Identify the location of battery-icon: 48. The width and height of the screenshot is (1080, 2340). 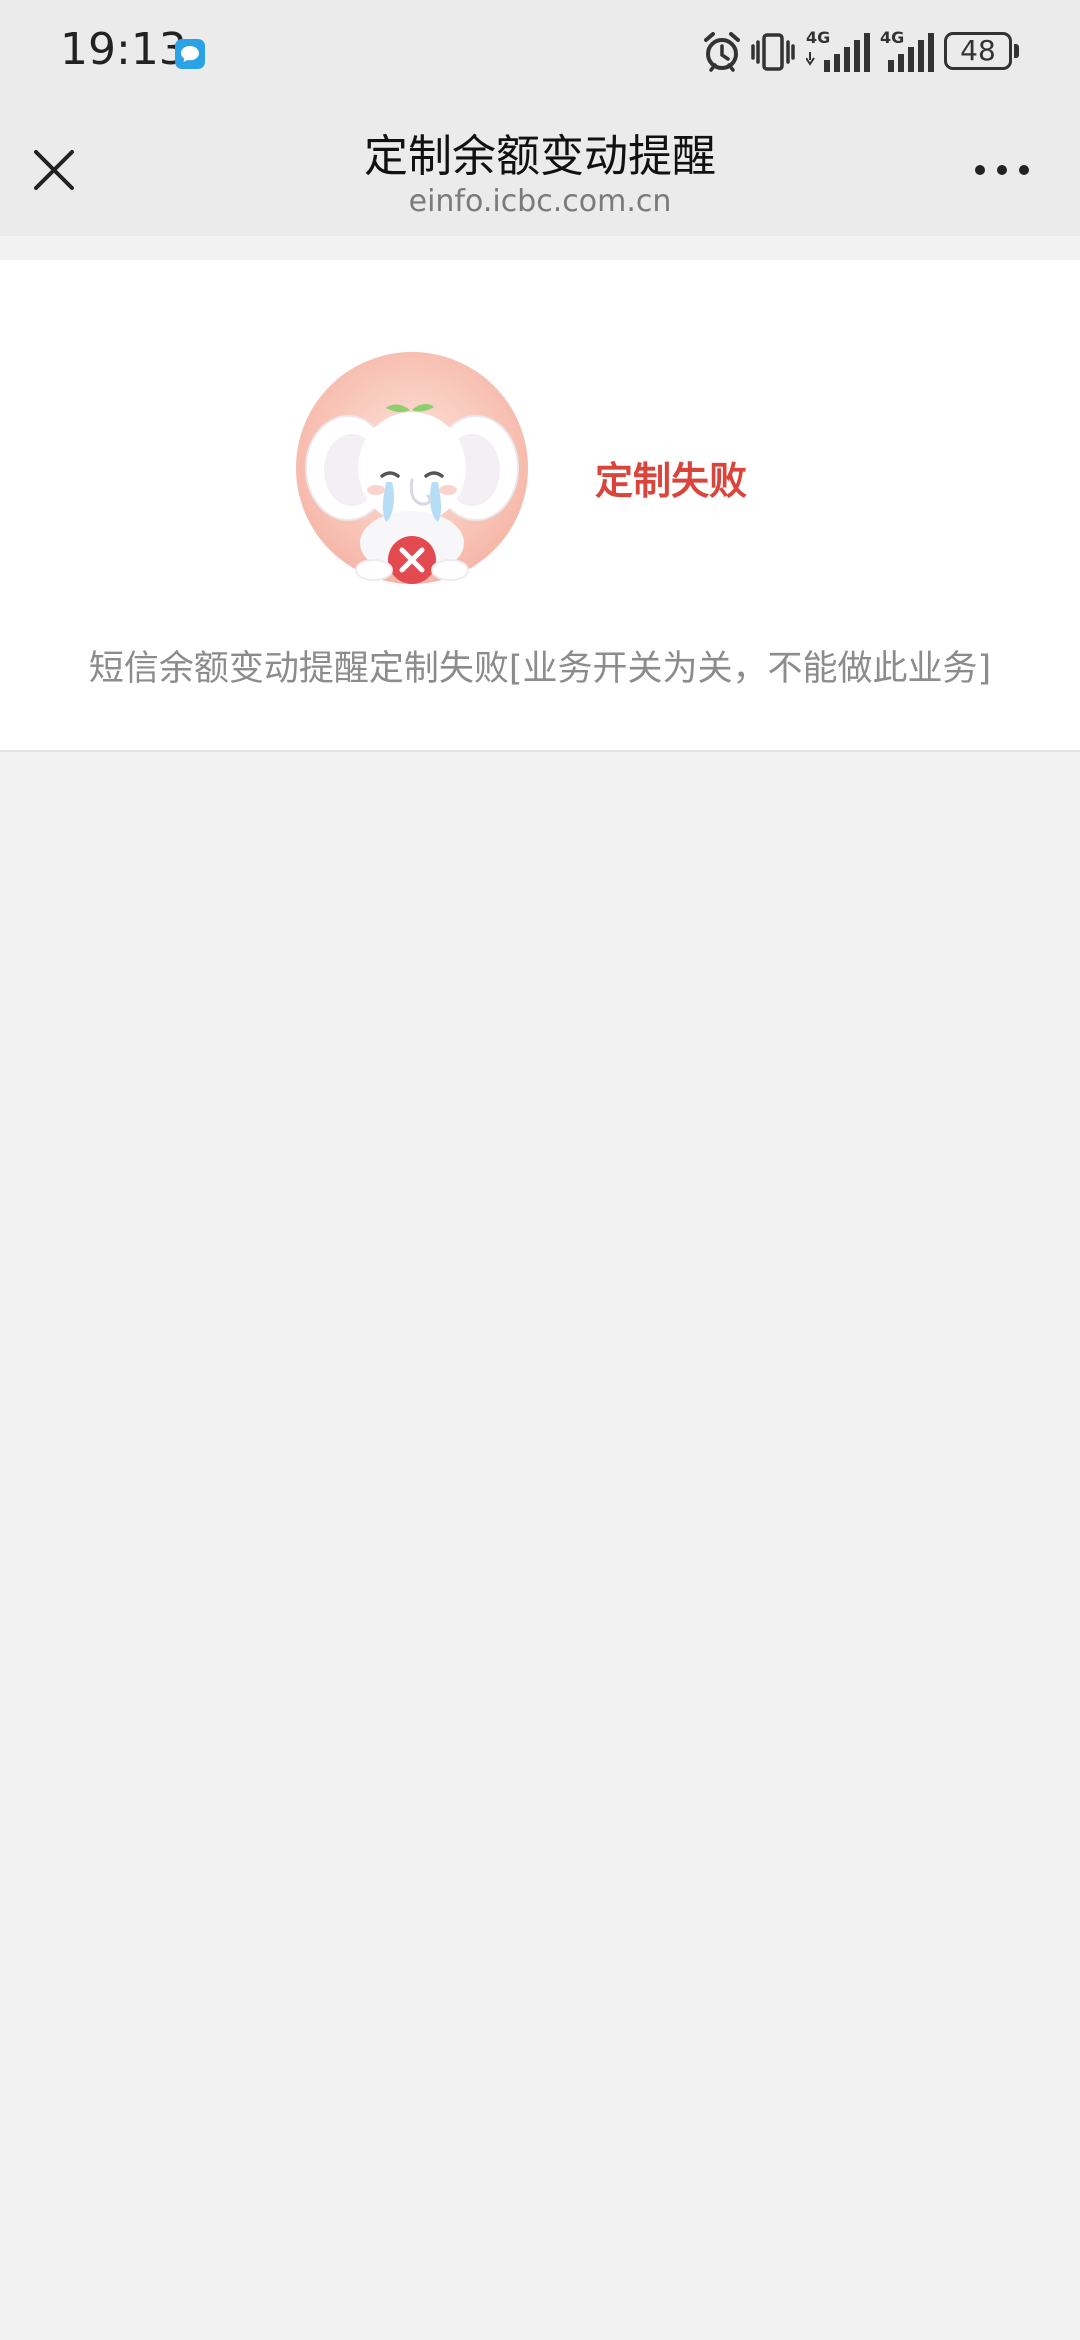
(978, 51).